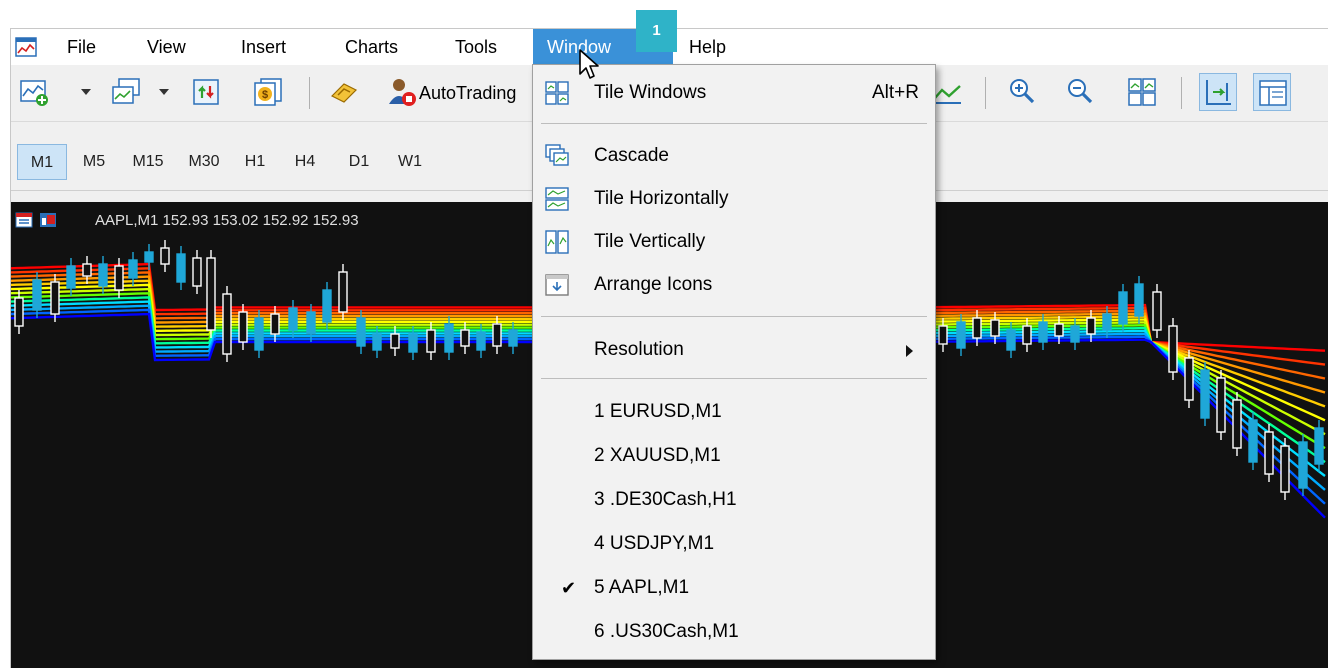  Describe the element at coordinates (164, 92) in the screenshot. I see `profiles-dropdown-caret` at that location.